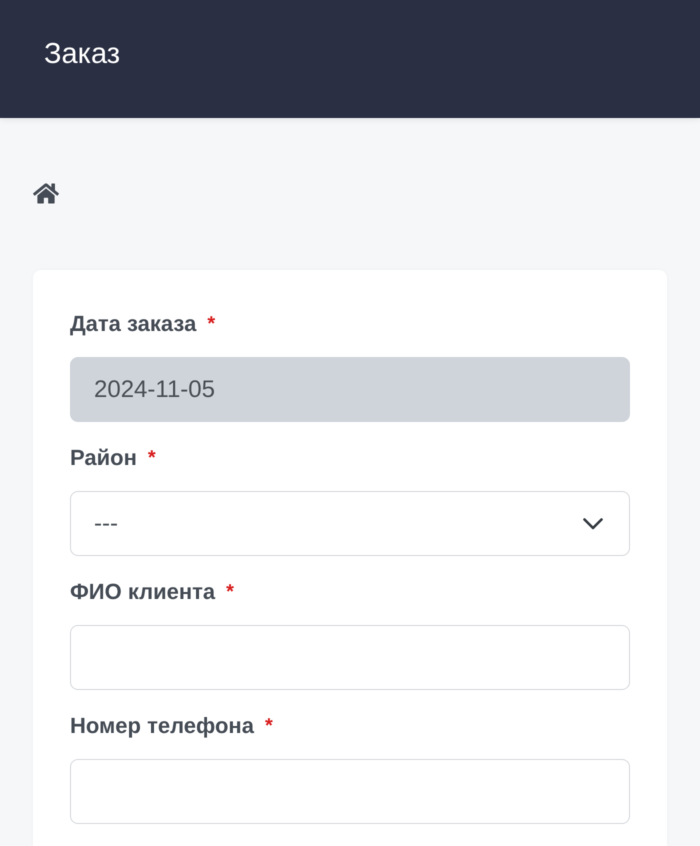 This screenshot has width=700, height=846. I want to click on home-icon, so click(46, 193).